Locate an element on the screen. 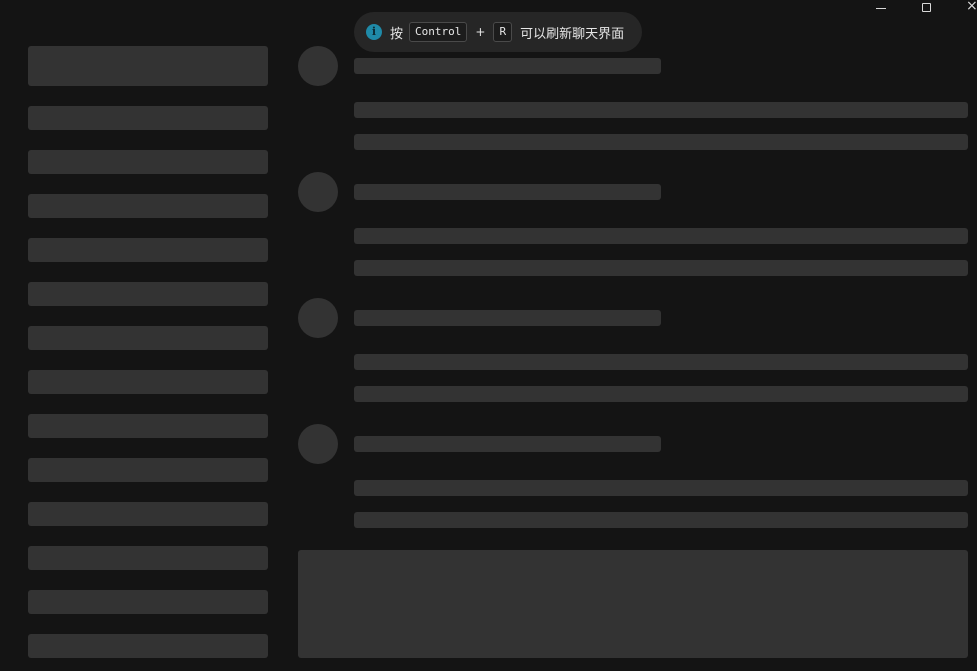  minimize-icon is located at coordinates (881, 8).